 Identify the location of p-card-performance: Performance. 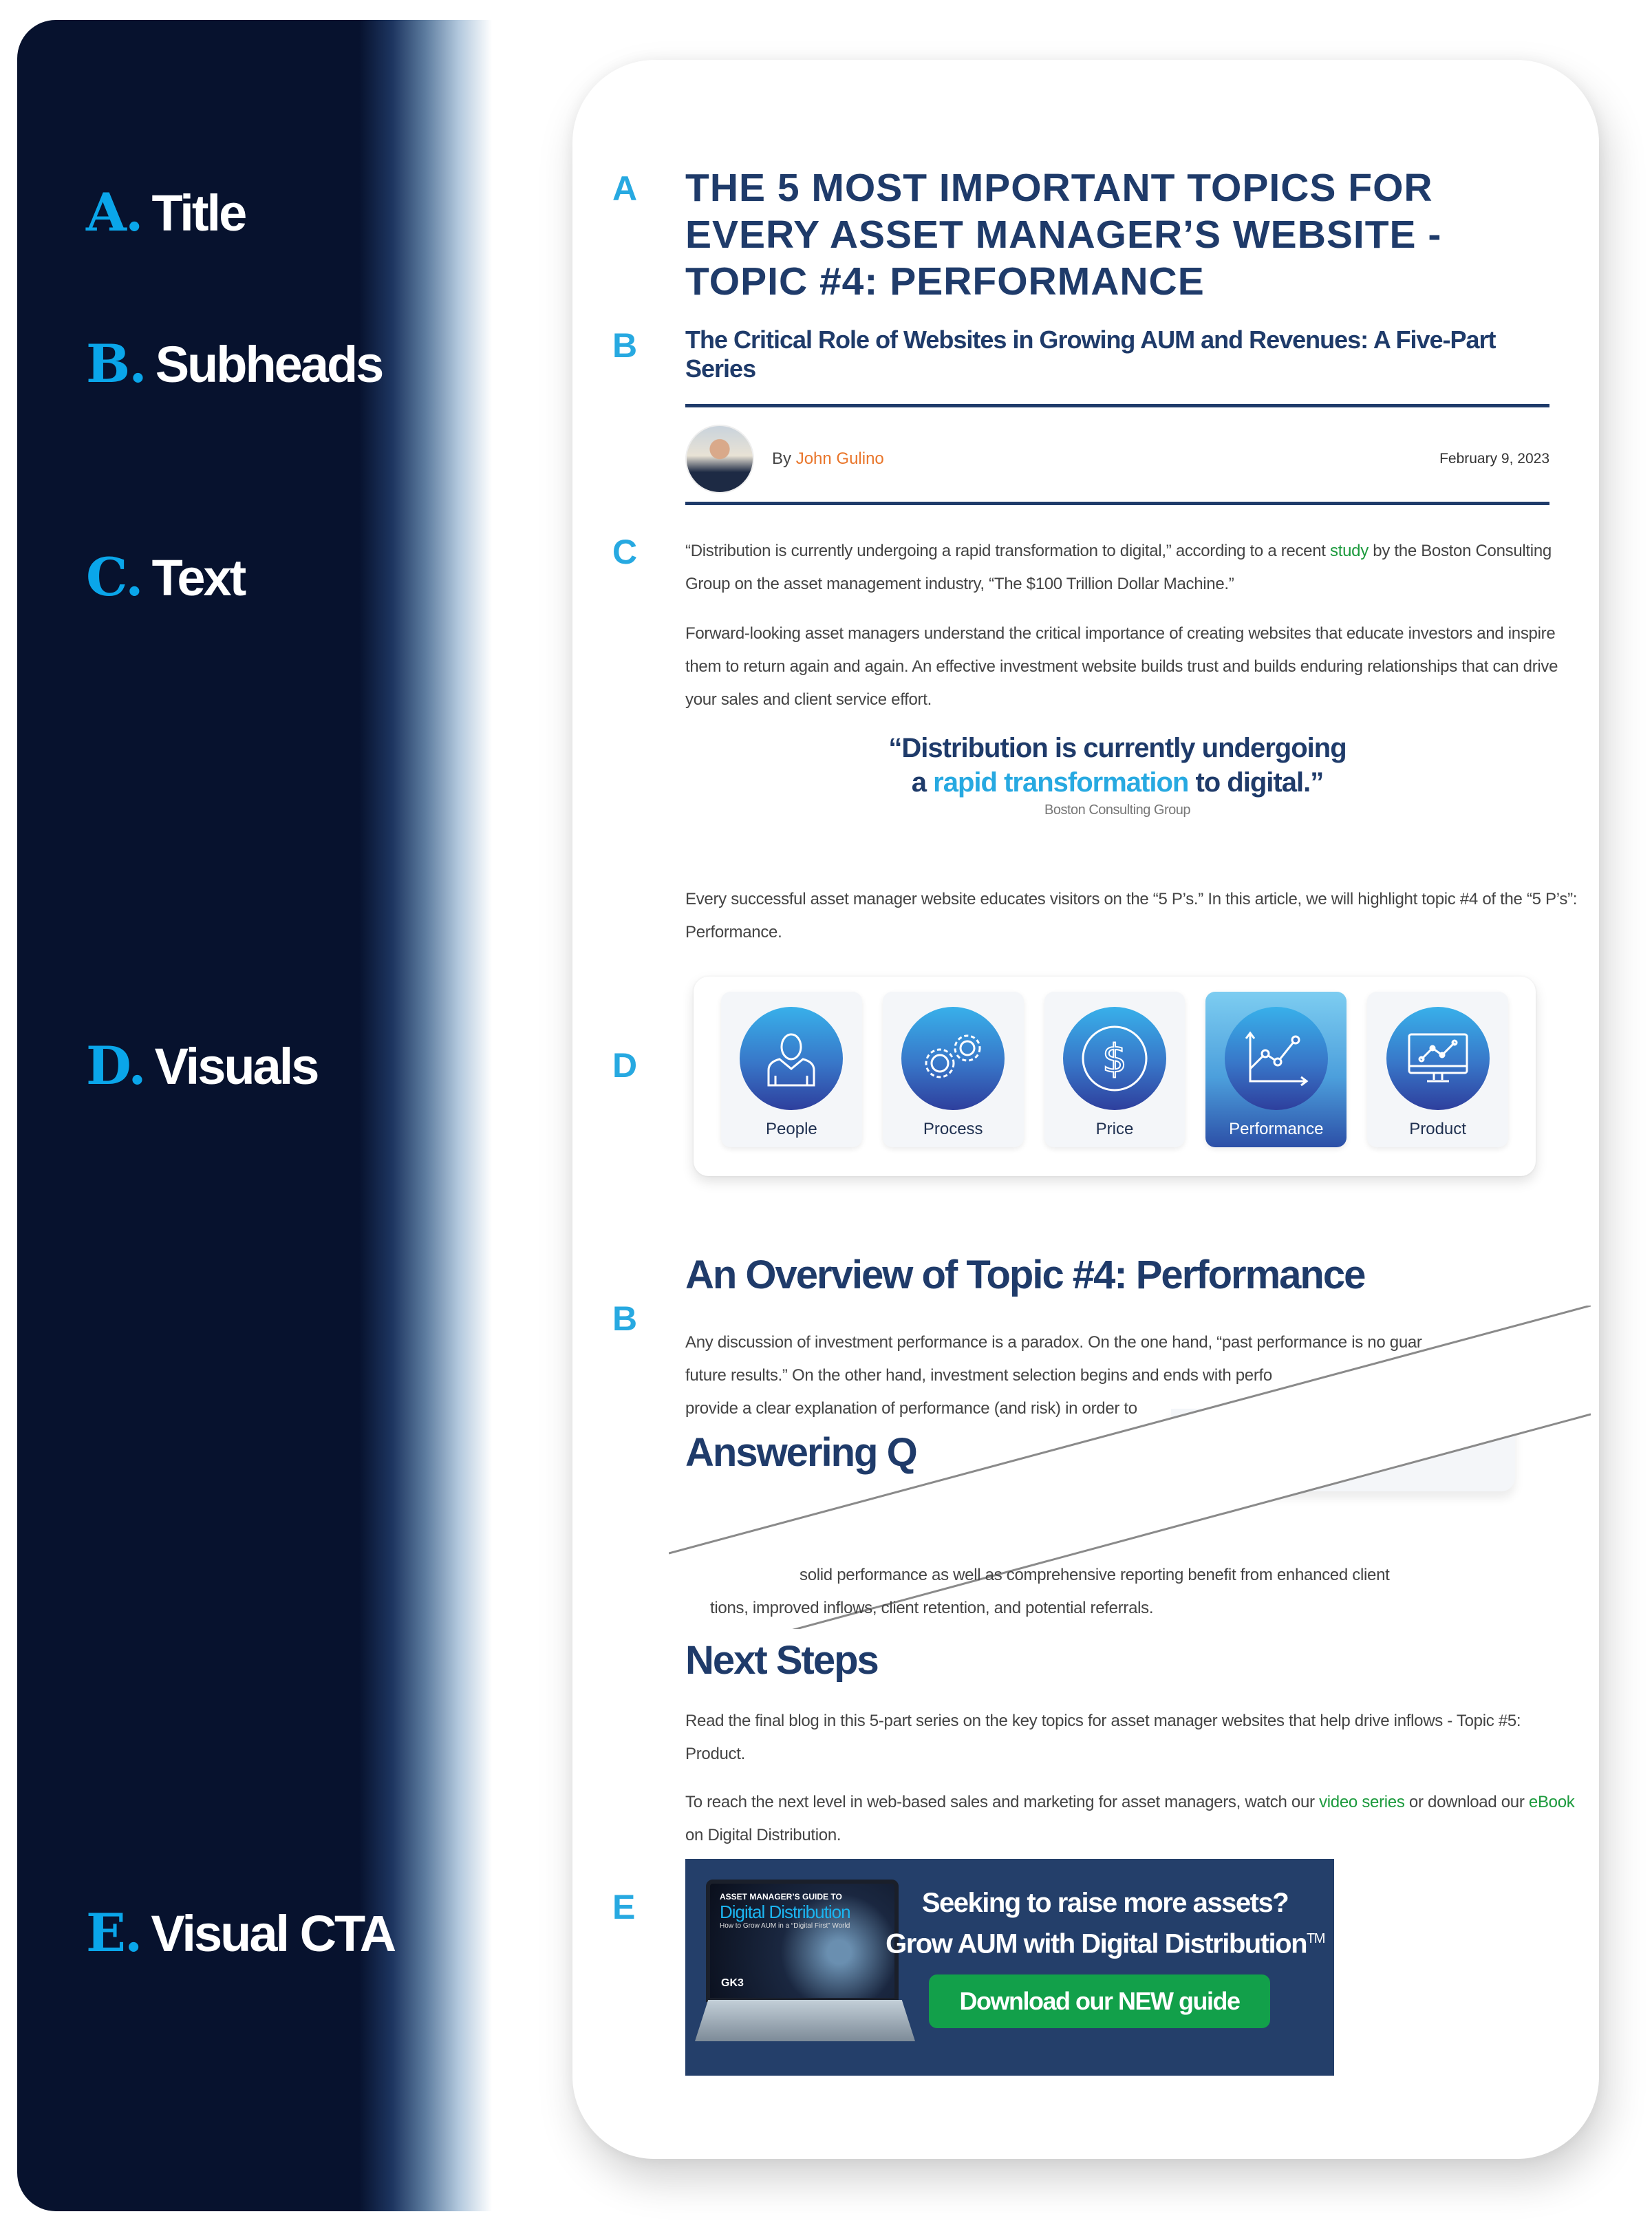
(1276, 1069).